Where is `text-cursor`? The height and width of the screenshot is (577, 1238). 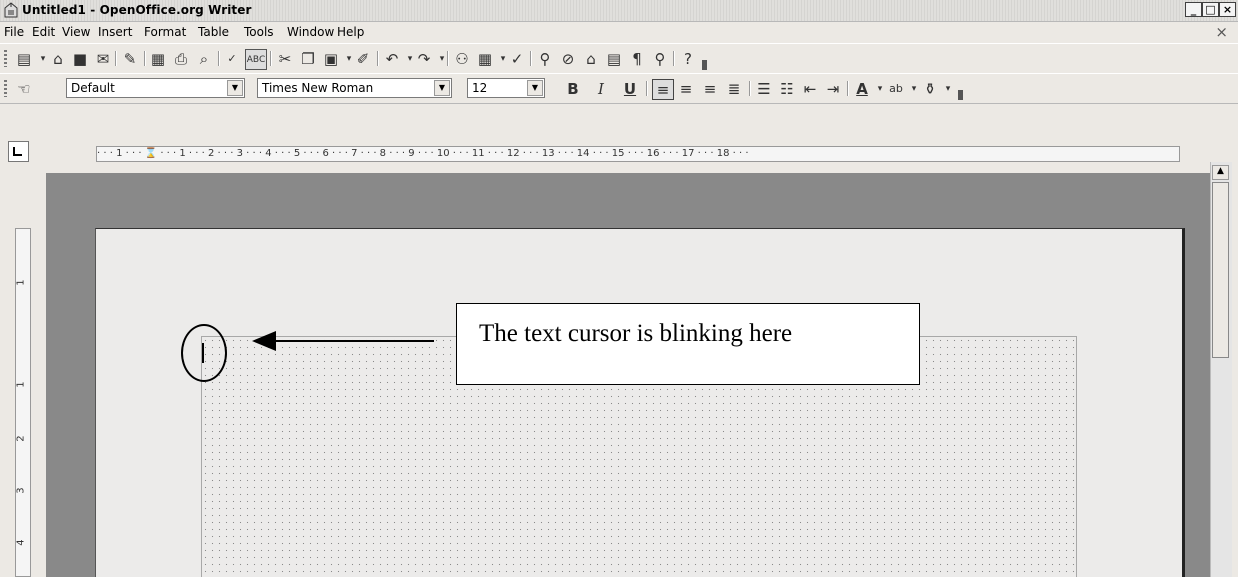
text-cursor is located at coordinates (203, 353).